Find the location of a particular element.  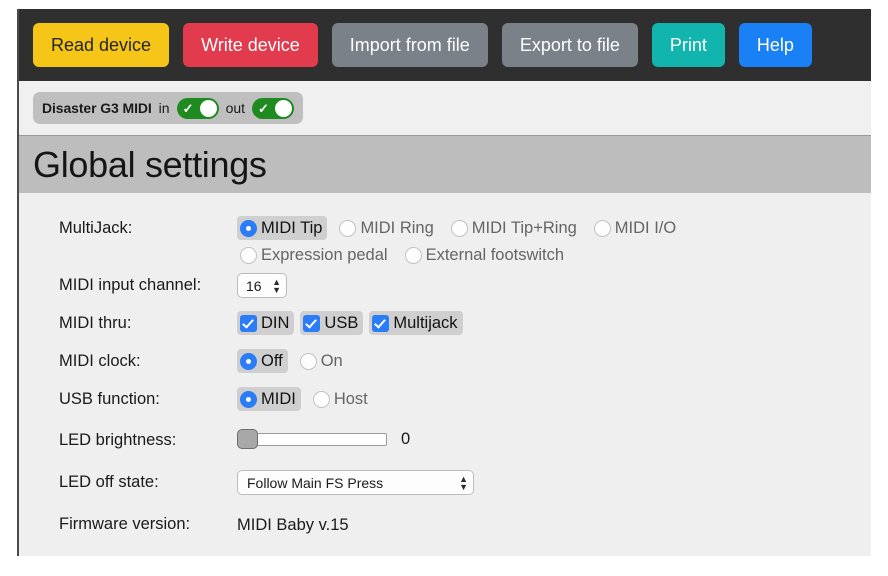

row-midi-thru: MIDI thru: DIN USB Multijack is located at coordinates (445, 327).